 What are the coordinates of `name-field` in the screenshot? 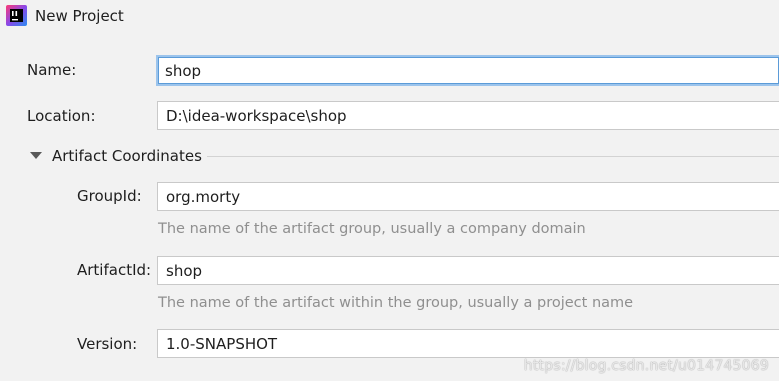 It's located at (467, 70).